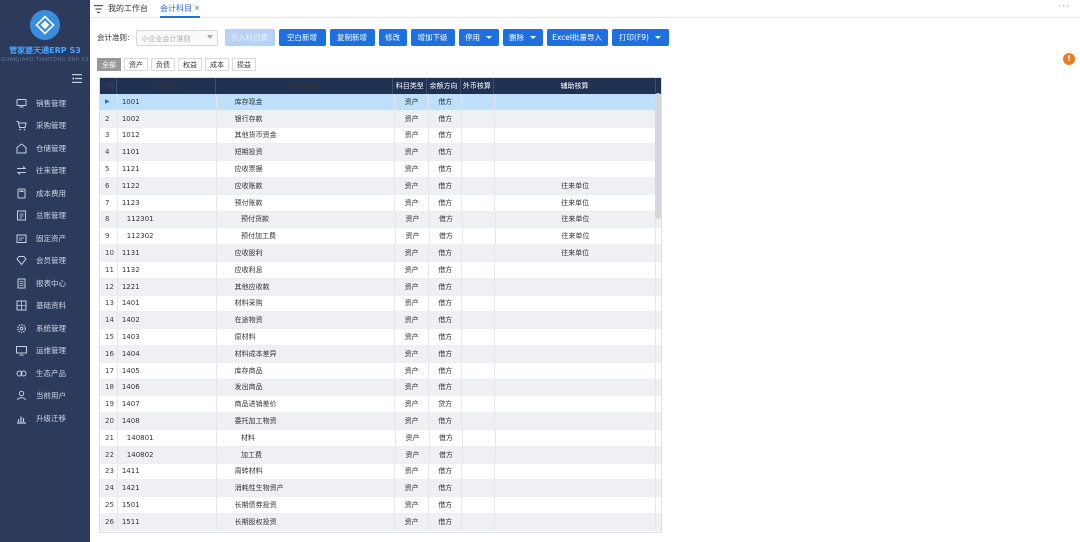  Describe the element at coordinates (109, 269) in the screenshot. I see `cell-row-no: 11` at that location.